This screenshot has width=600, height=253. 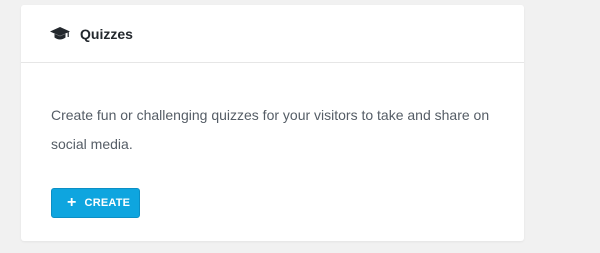 I want to click on card-title: Quizzes, so click(x=106, y=33).